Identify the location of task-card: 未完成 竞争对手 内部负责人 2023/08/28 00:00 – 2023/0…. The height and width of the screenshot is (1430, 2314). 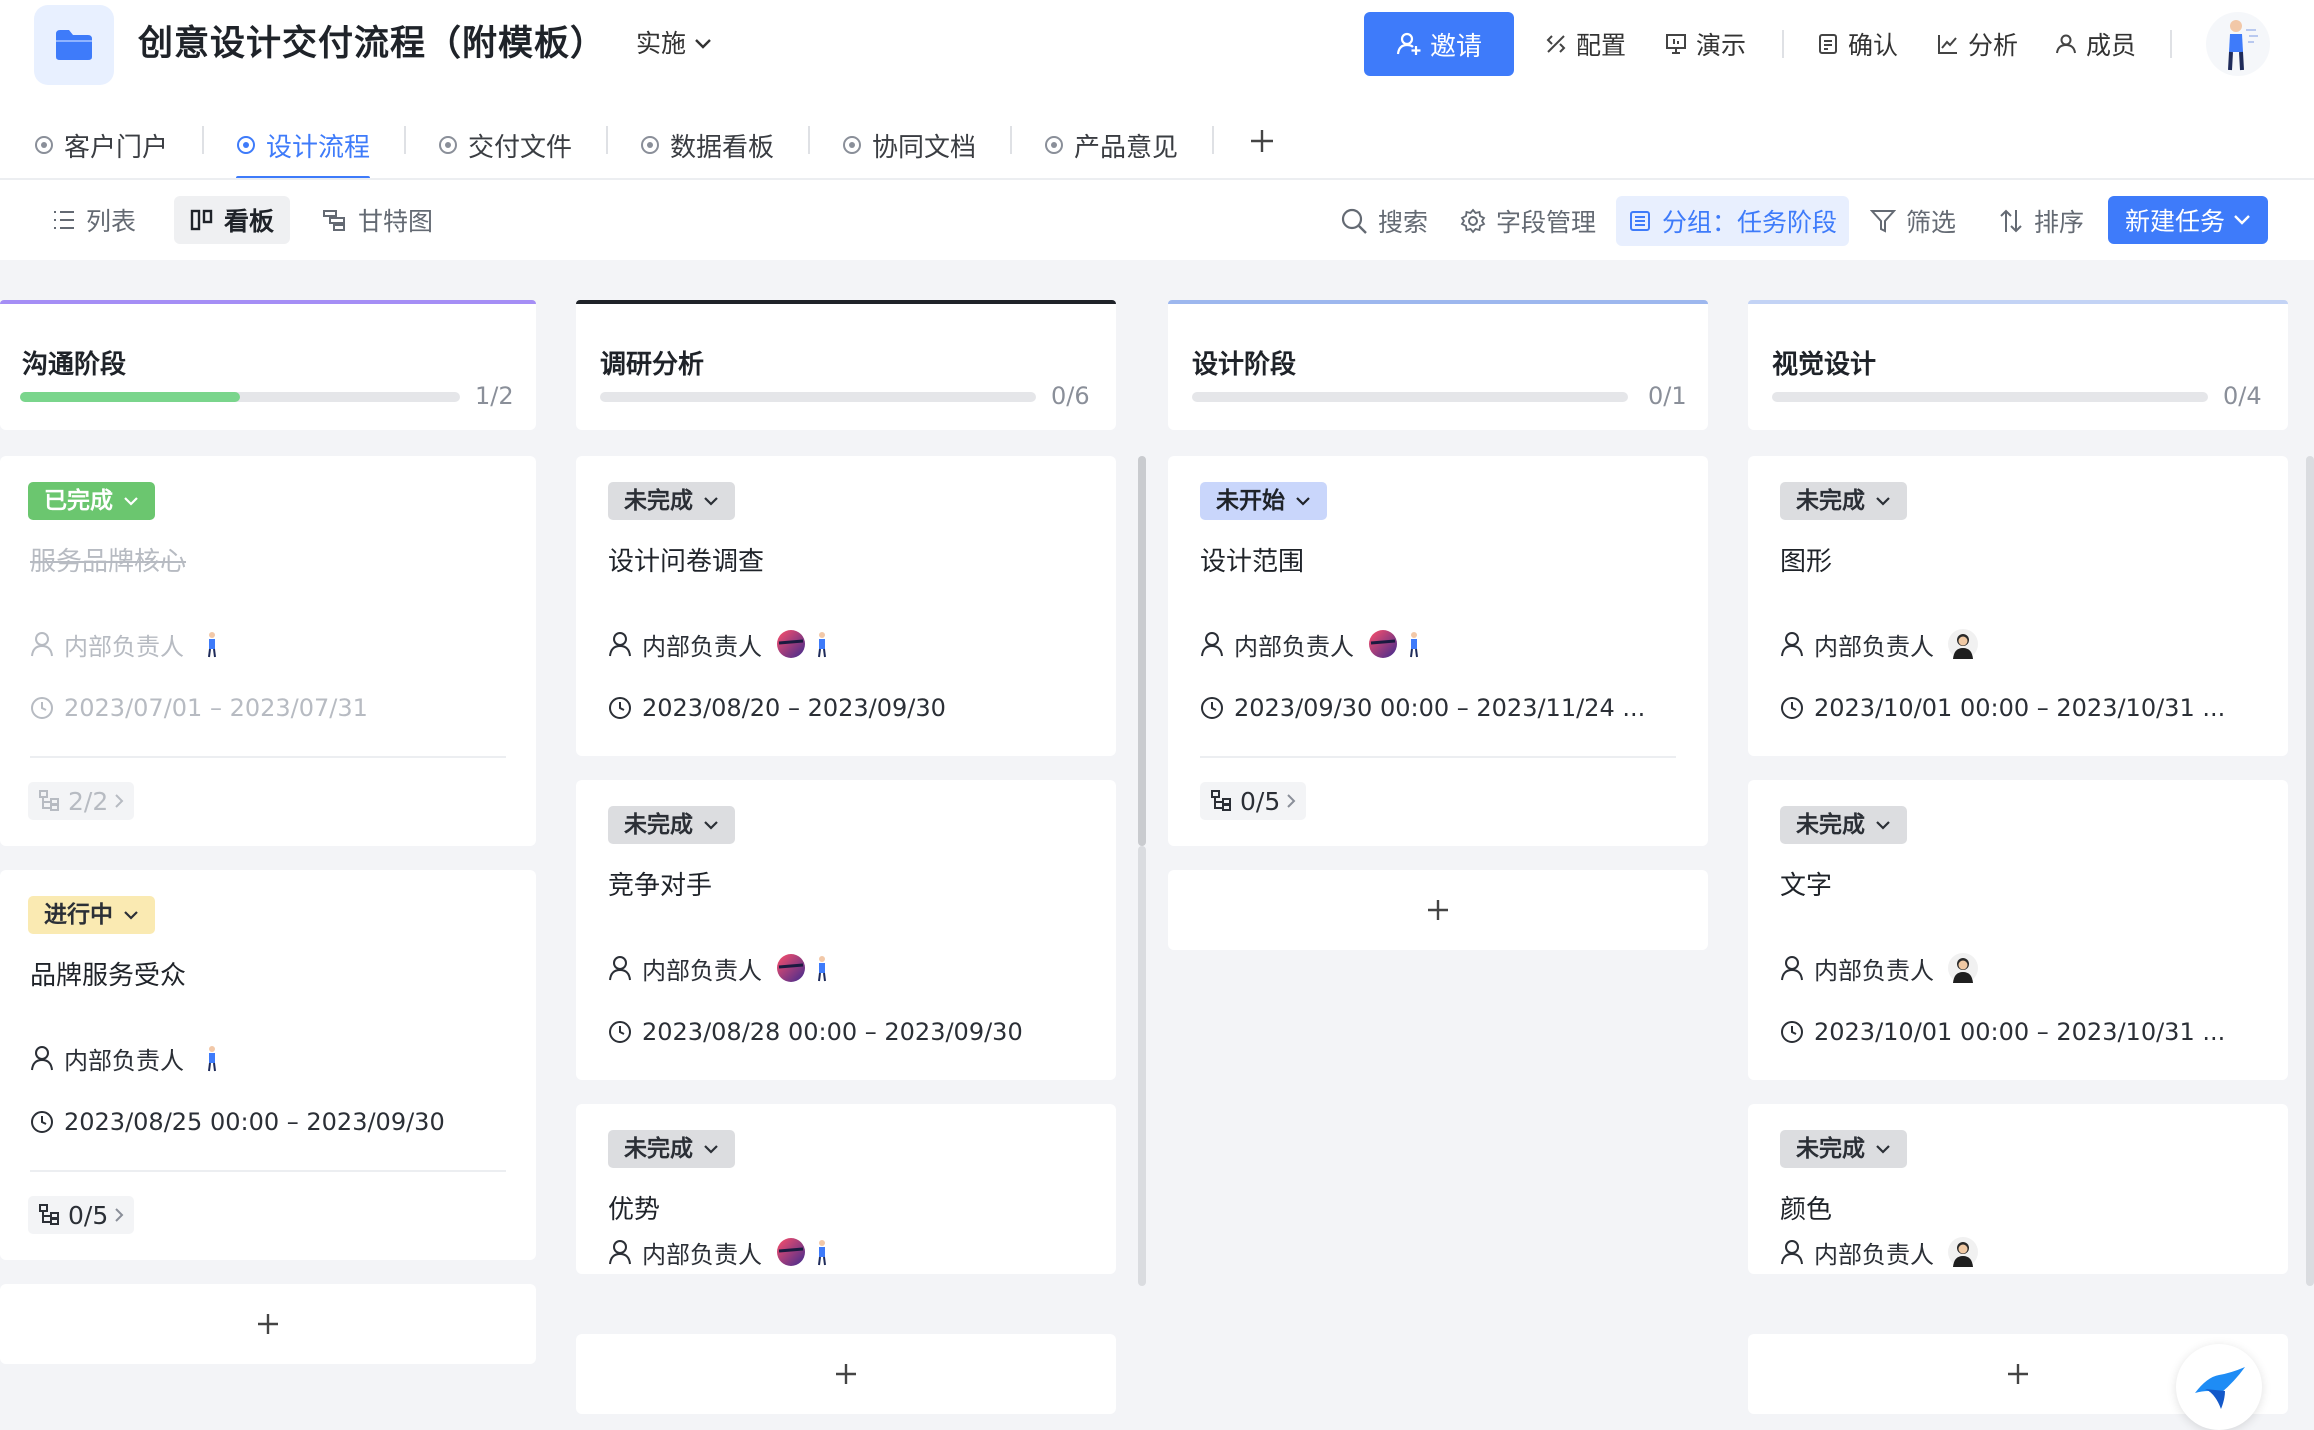
(846, 930).